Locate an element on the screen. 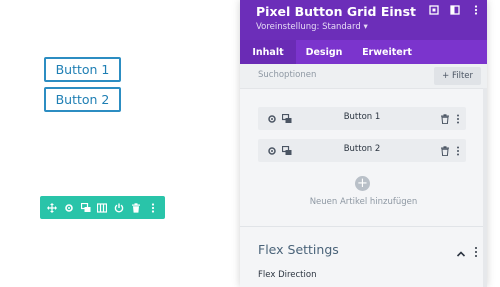 The width and height of the screenshot is (500, 287). preview-button-1: Button 1 is located at coordinates (82, 69).